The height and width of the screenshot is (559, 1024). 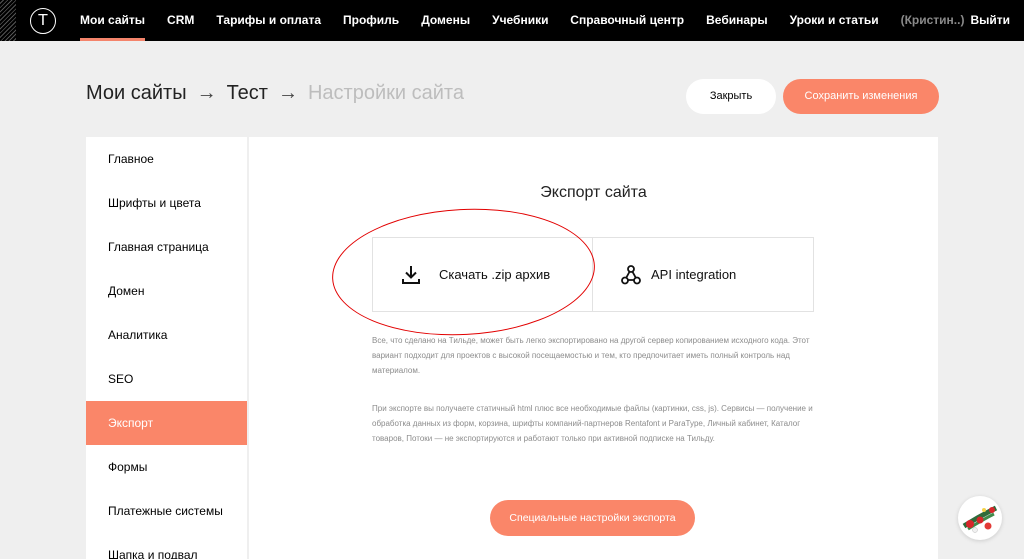 What do you see at coordinates (180, 20) in the screenshot?
I see `nav-crm: CRM` at bounding box center [180, 20].